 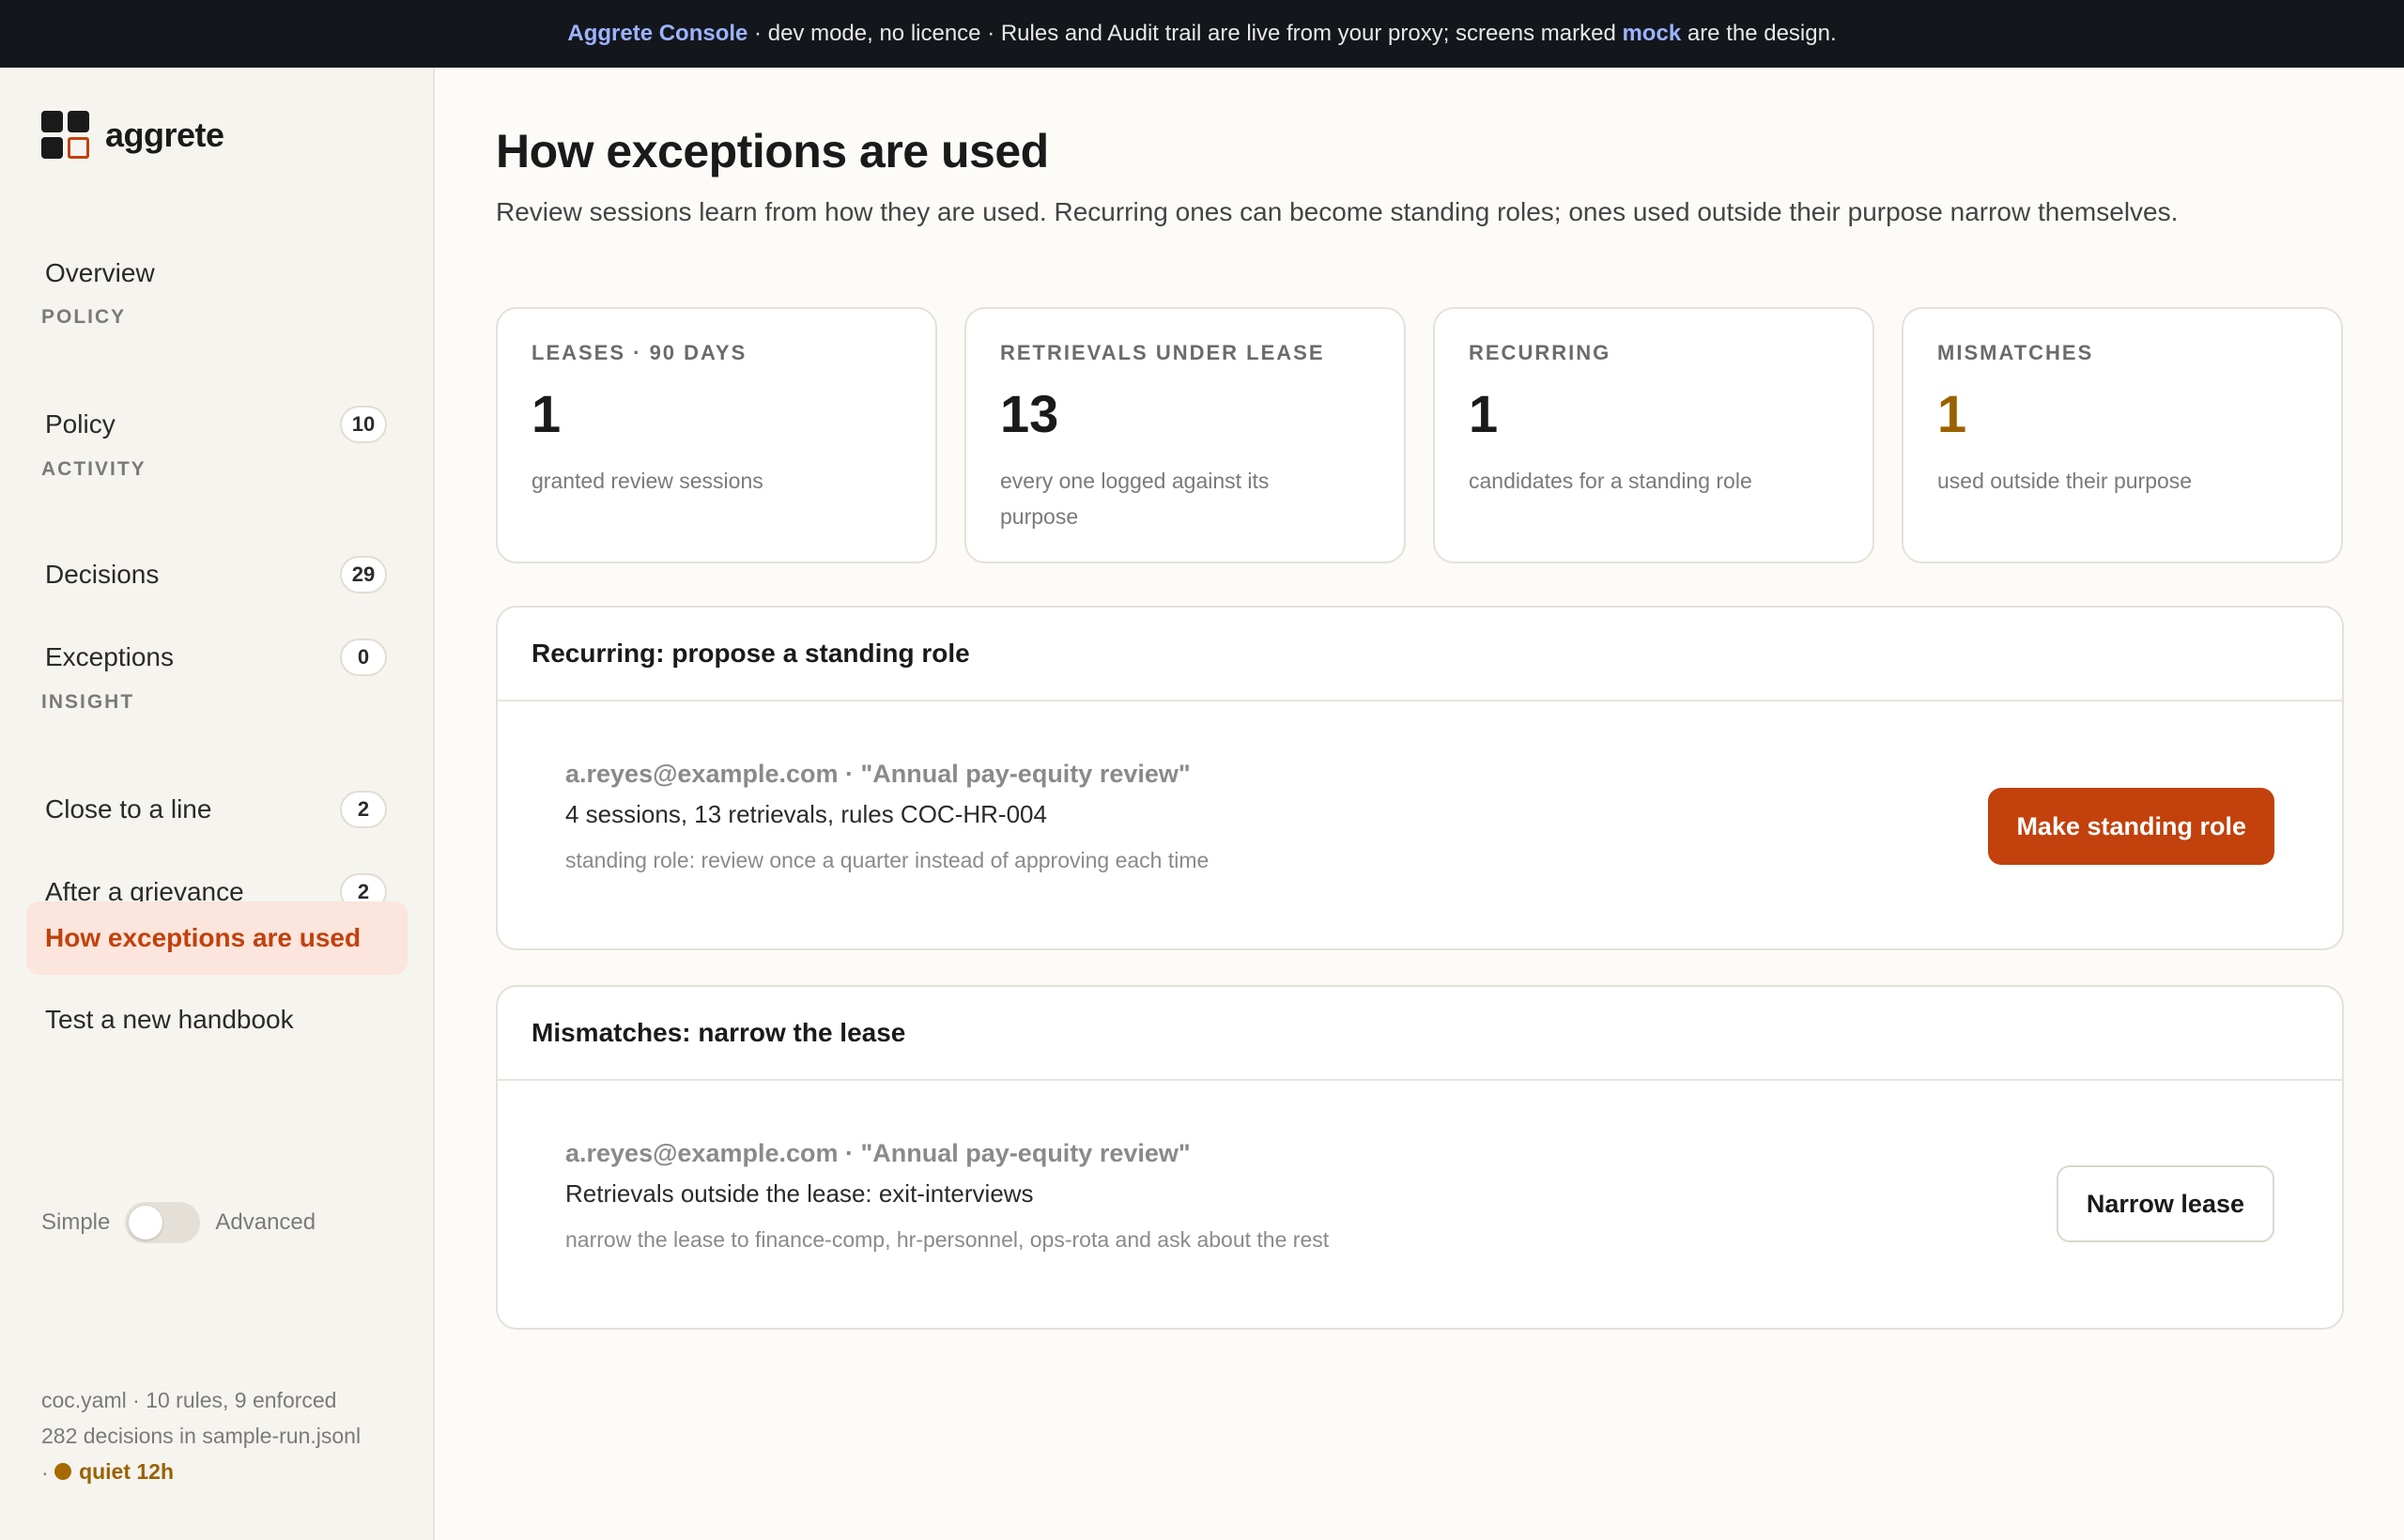 What do you see at coordinates (657, 33) in the screenshot?
I see `banner-app-name: Aggrete Console` at bounding box center [657, 33].